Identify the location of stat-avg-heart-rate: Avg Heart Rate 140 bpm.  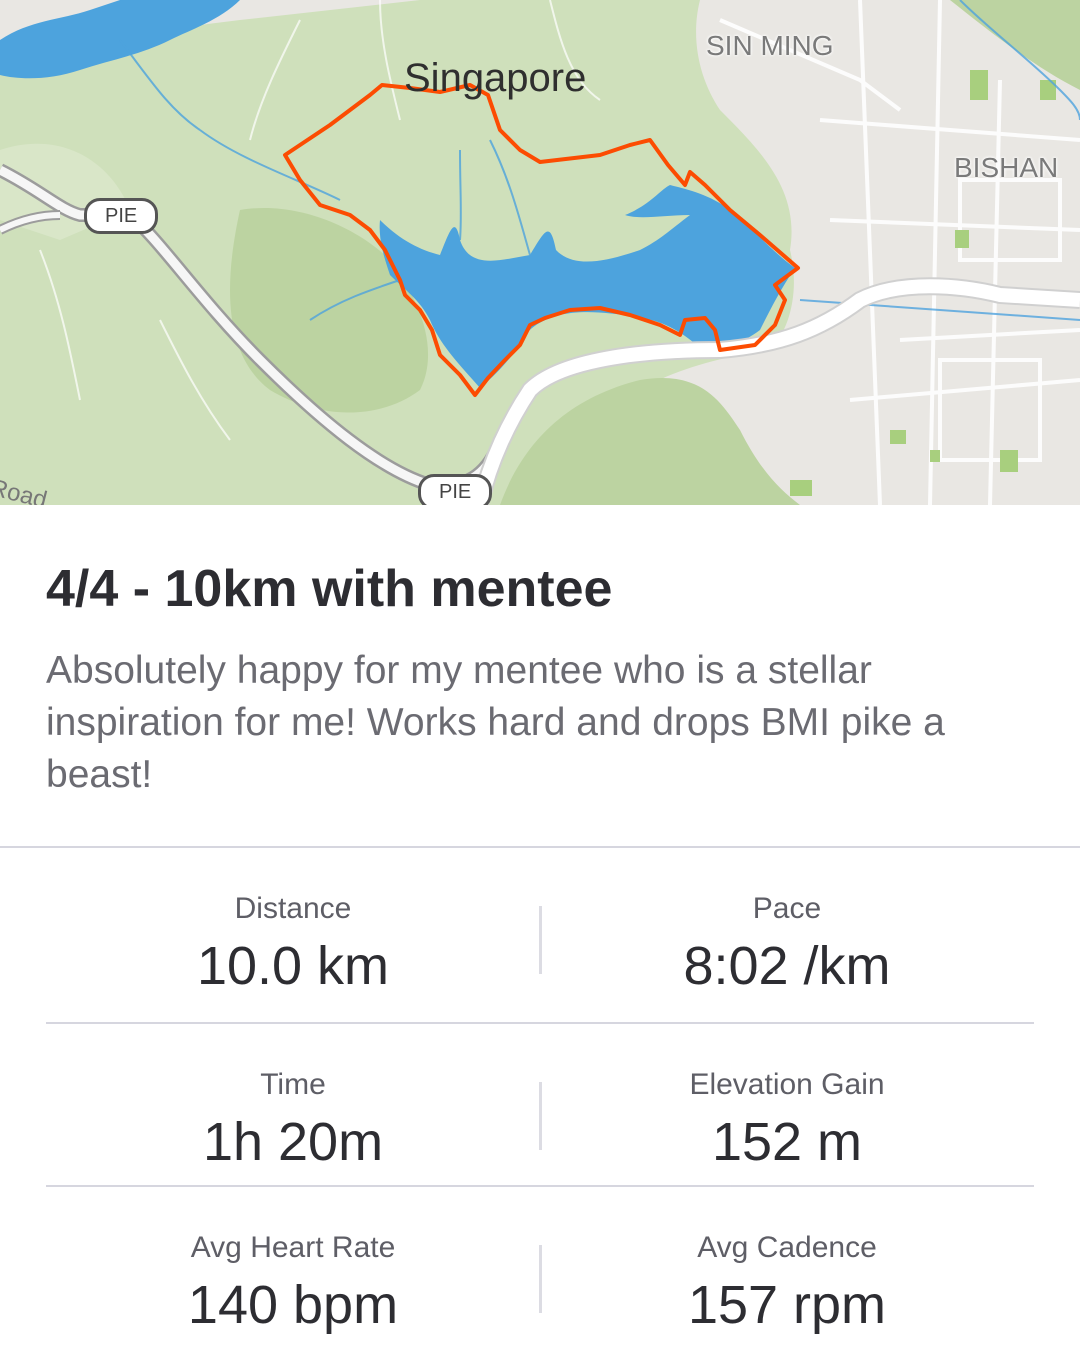
(293, 1261).